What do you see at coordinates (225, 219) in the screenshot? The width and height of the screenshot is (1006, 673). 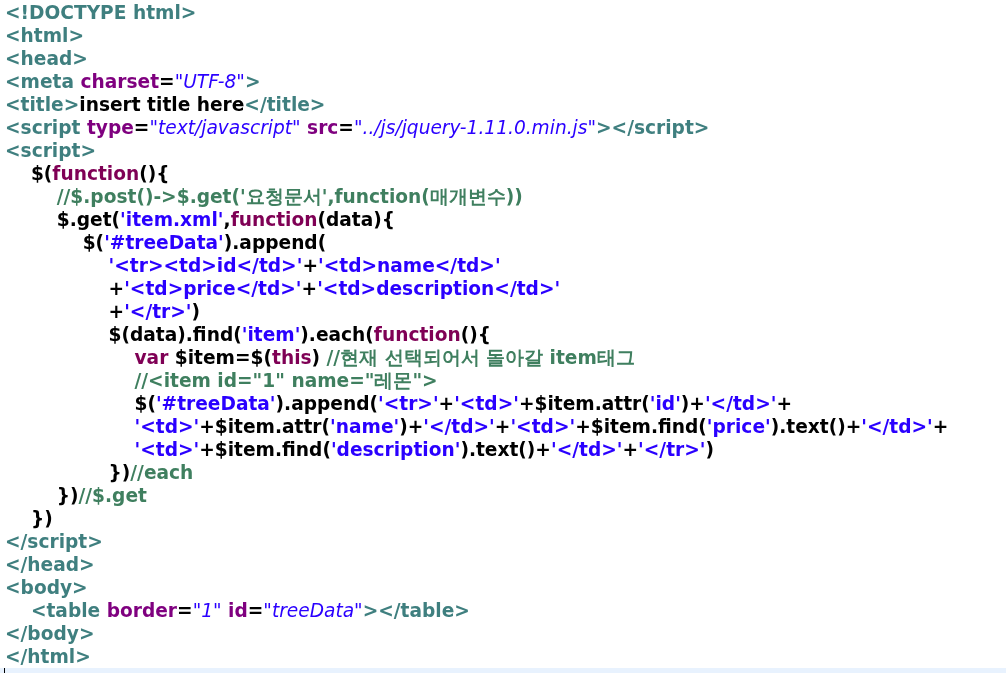 I see `code-line: $.get('item.xml',function(data){` at bounding box center [225, 219].